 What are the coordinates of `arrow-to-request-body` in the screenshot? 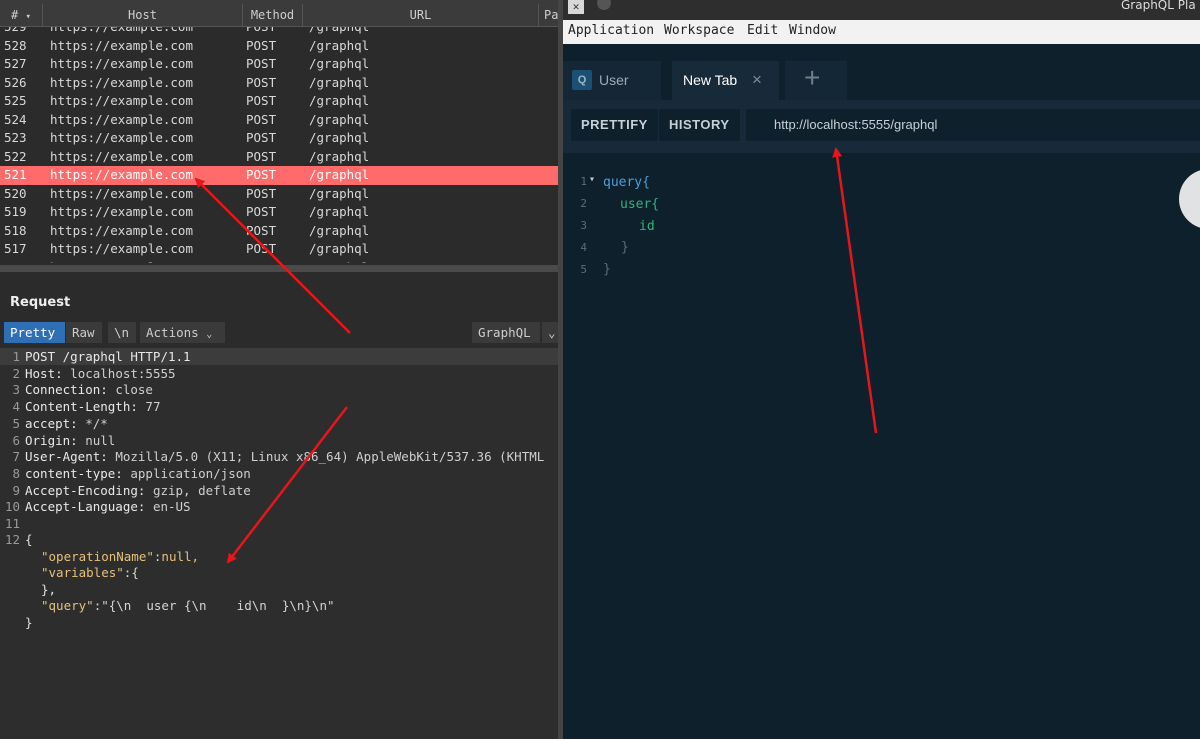 It's located at (287, 485).